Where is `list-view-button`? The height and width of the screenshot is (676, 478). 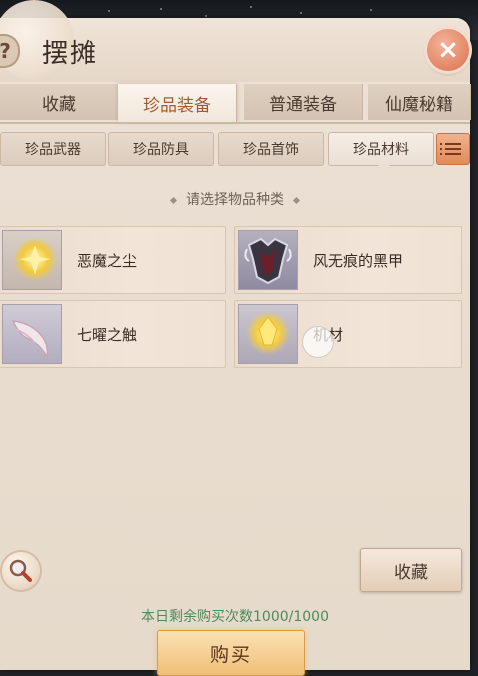 list-view-button is located at coordinates (453, 149).